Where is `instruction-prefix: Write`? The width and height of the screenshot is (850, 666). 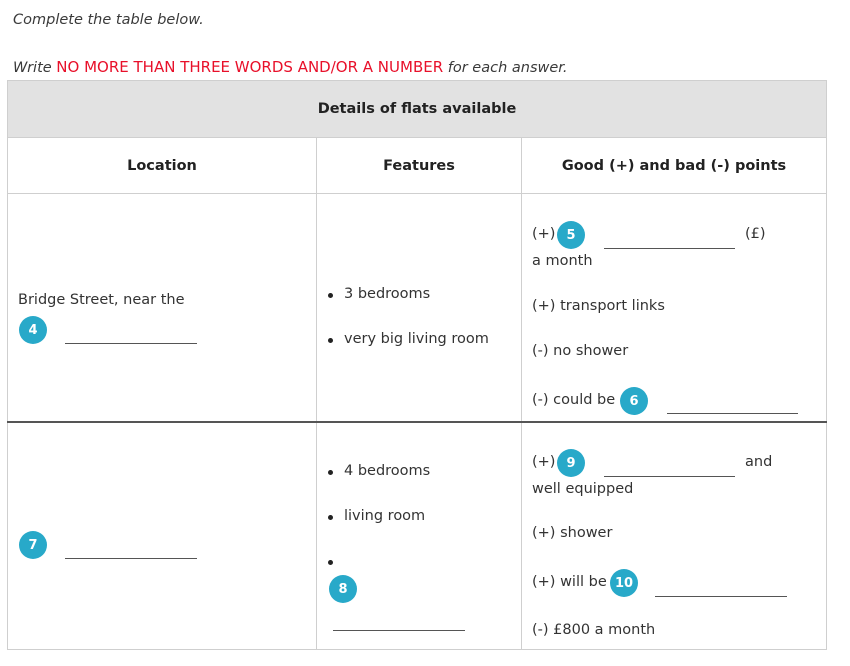 instruction-prefix: Write is located at coordinates (35, 68).